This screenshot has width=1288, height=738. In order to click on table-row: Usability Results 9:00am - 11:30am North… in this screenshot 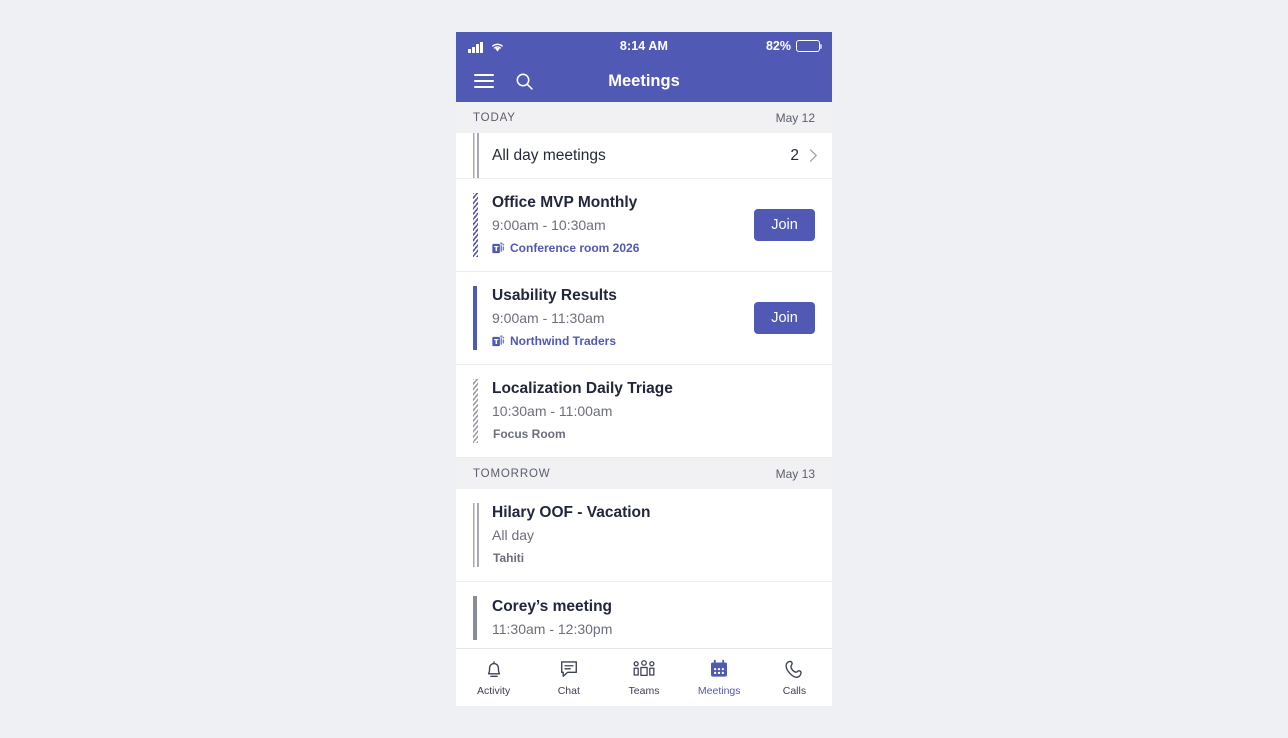, I will do `click(644, 318)`.